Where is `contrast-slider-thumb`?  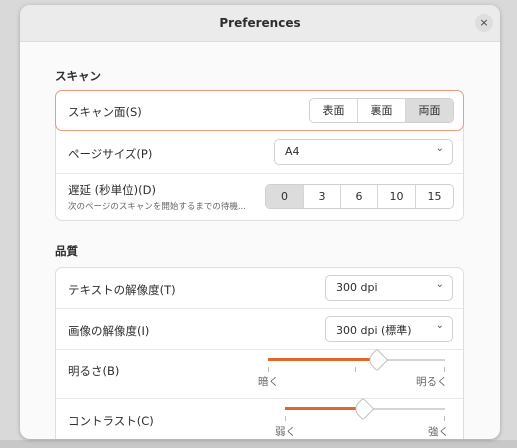
contrast-slider-thumb is located at coordinates (363, 409).